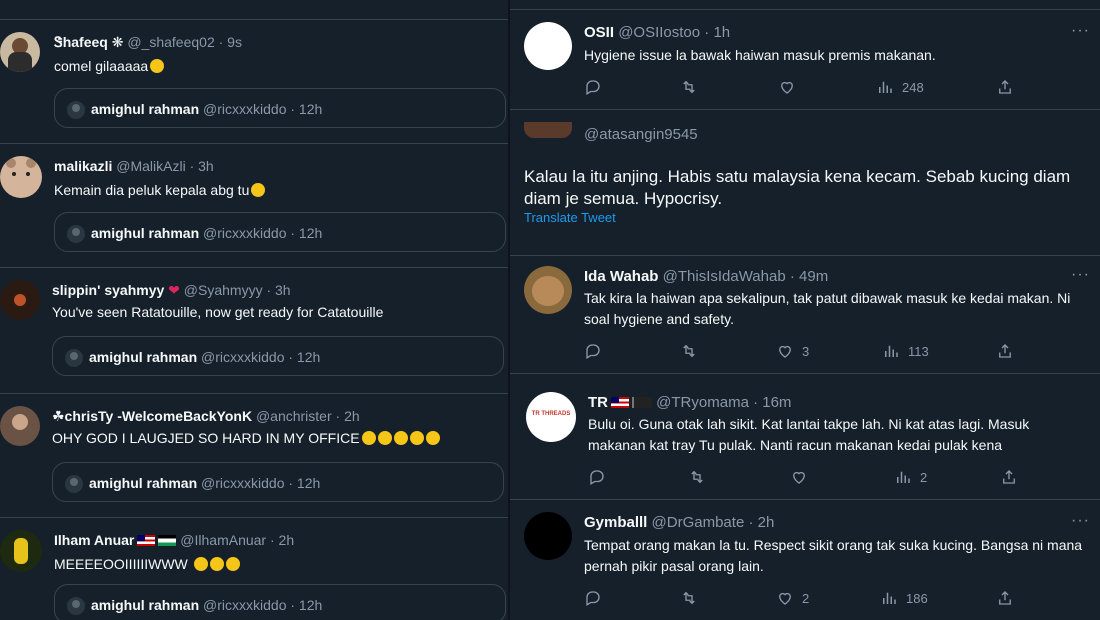  I want to click on cutoff-tweet, so click(805, 5).